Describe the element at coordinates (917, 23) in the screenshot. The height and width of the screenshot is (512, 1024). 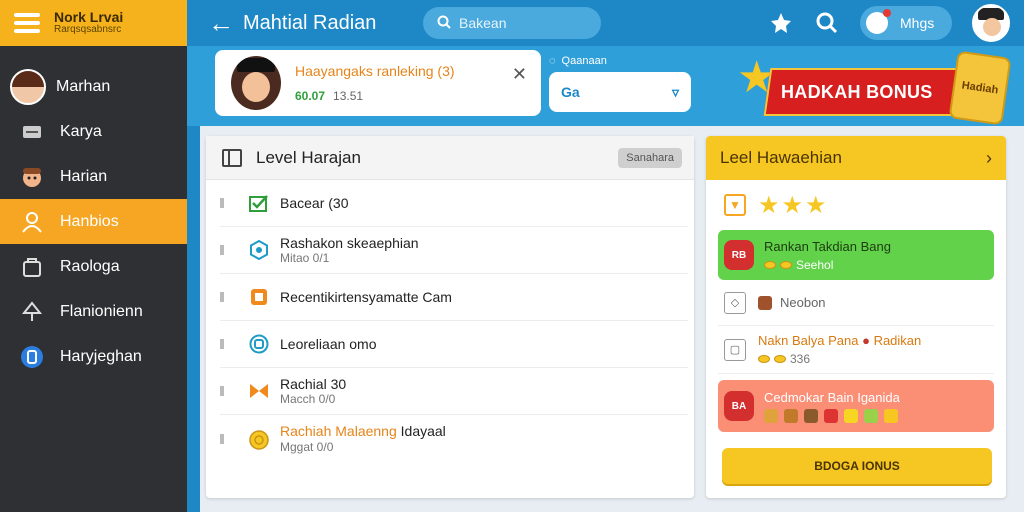
I see `user-chip-label: Mhgs` at that location.